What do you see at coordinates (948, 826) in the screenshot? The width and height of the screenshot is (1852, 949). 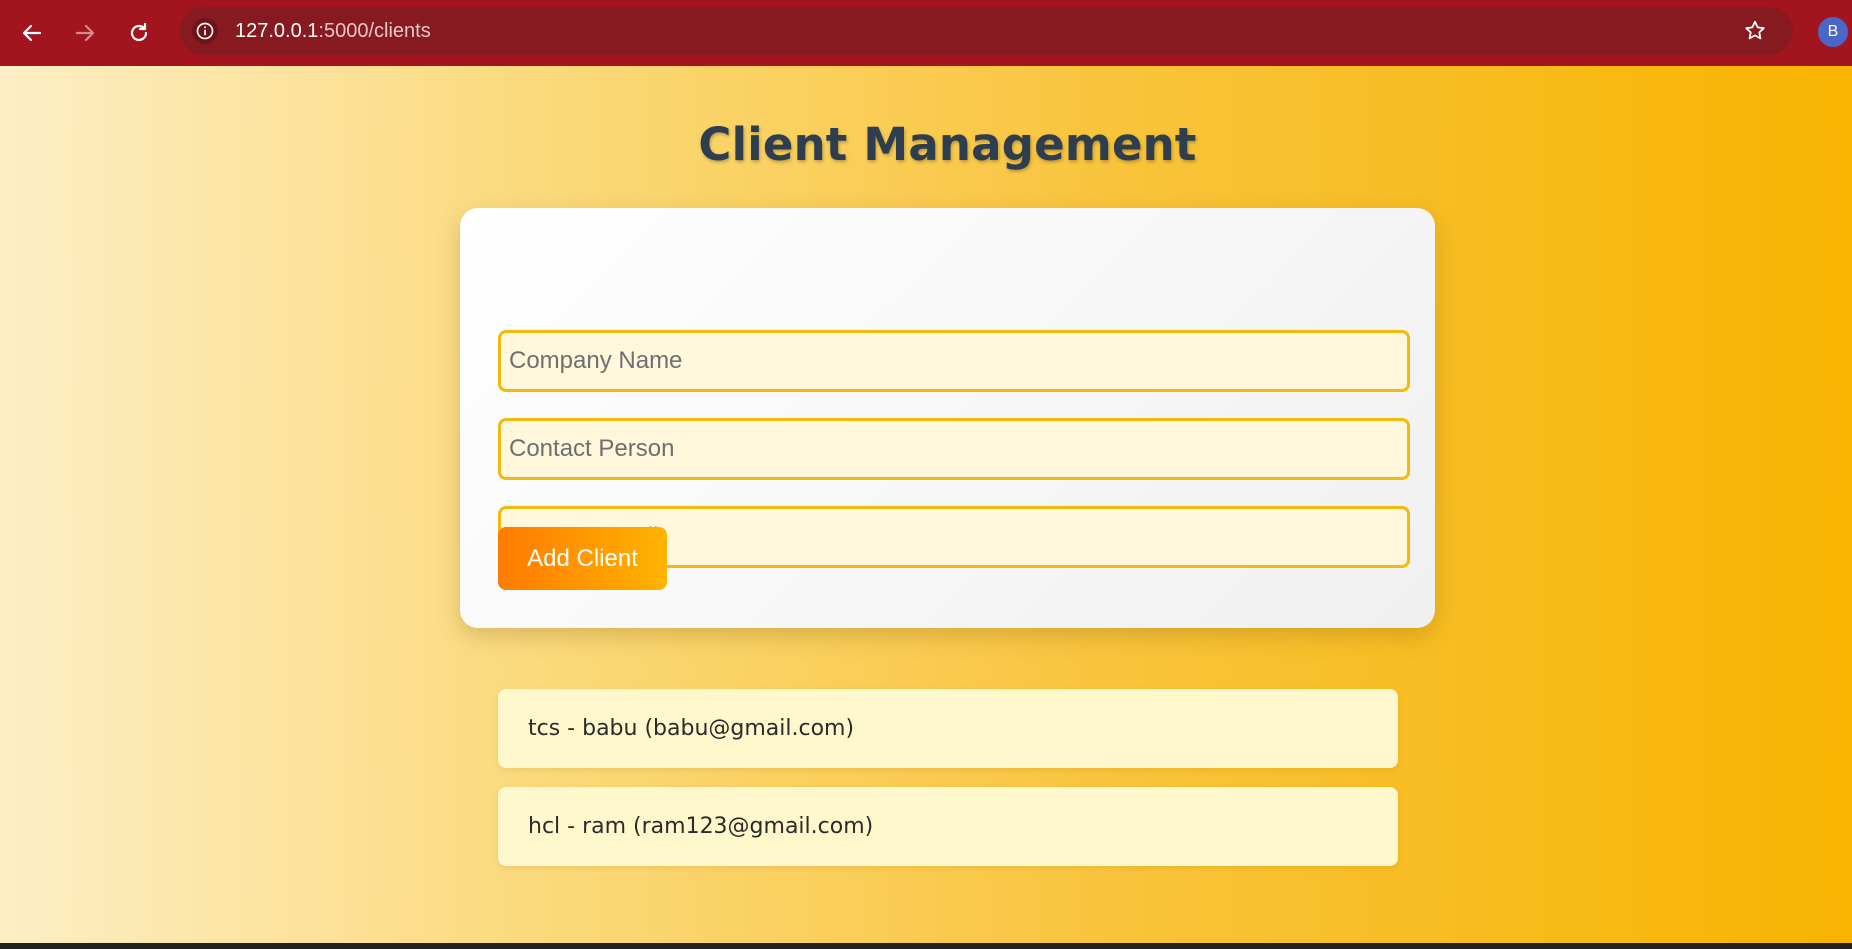 I see `client-list-item: hcl - ram (ram123@gmail.com)` at bounding box center [948, 826].